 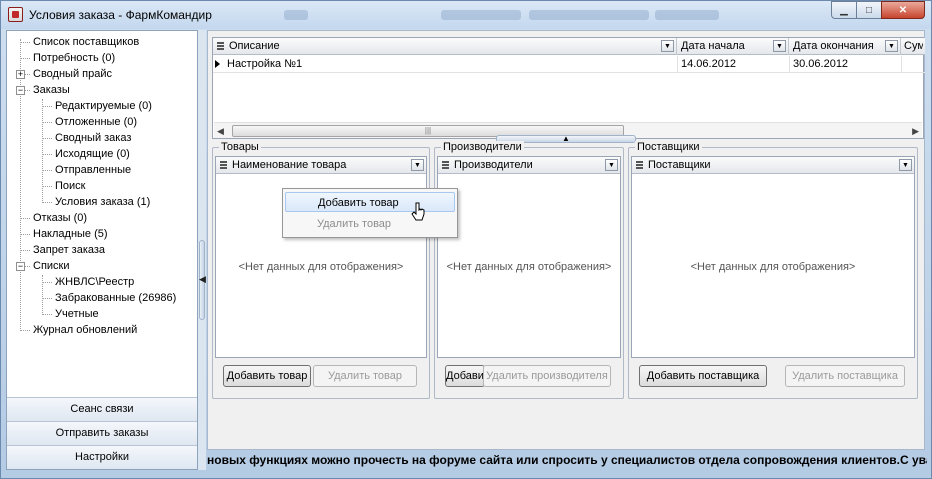 I want to click on collapse-left-icon: ◀, so click(x=202, y=279).